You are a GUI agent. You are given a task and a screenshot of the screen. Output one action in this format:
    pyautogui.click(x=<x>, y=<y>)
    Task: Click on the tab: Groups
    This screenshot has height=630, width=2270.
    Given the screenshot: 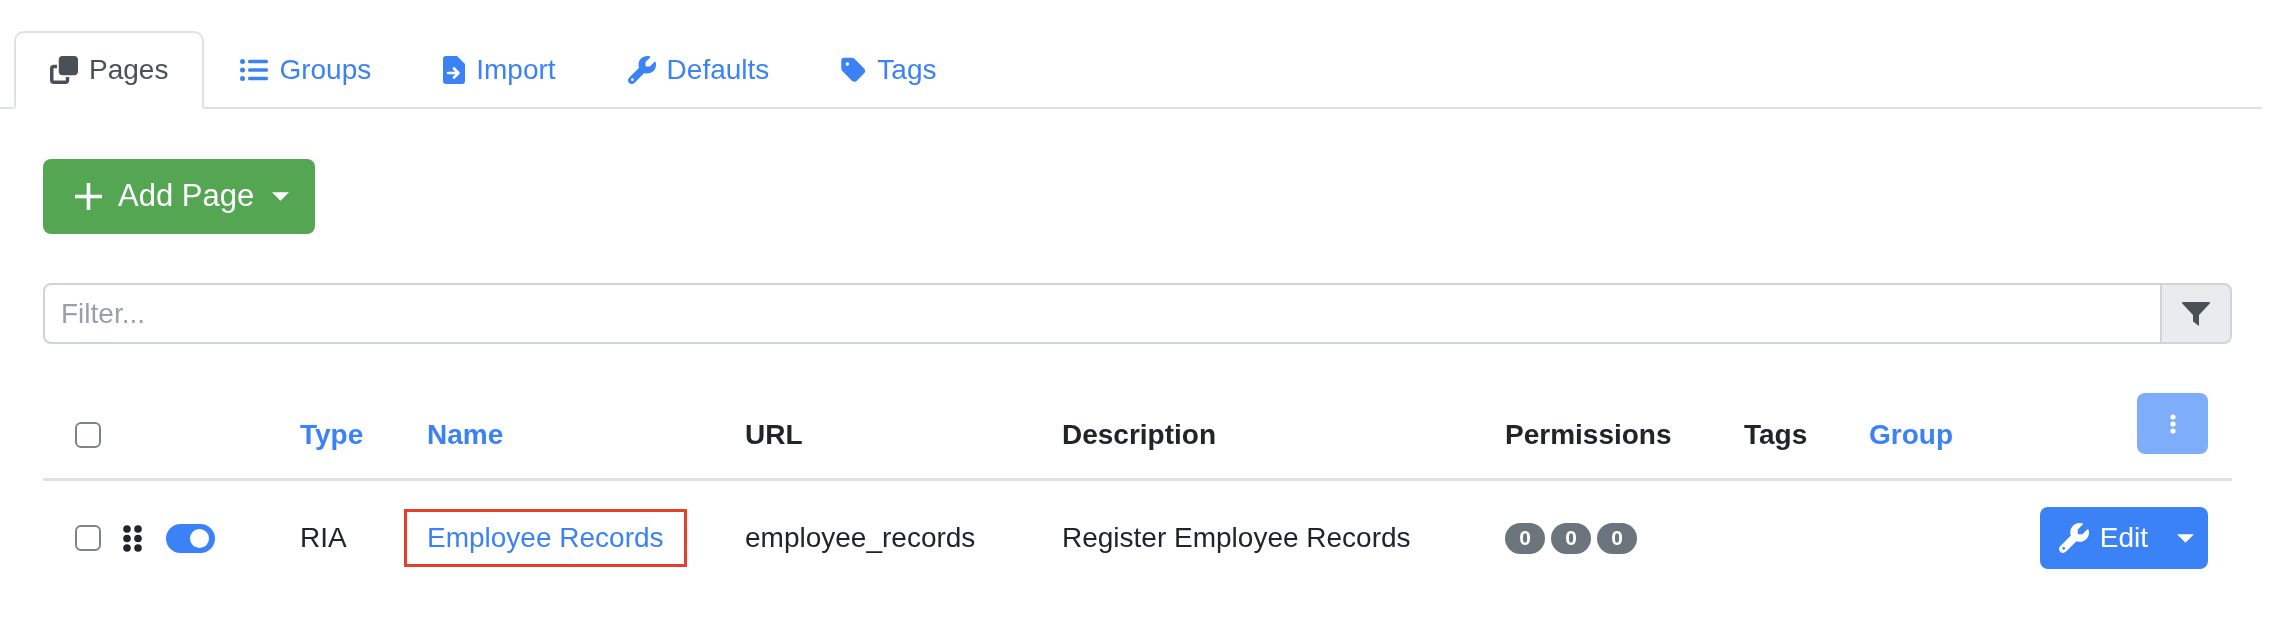 What is the action you would take?
    pyautogui.click(x=306, y=70)
    